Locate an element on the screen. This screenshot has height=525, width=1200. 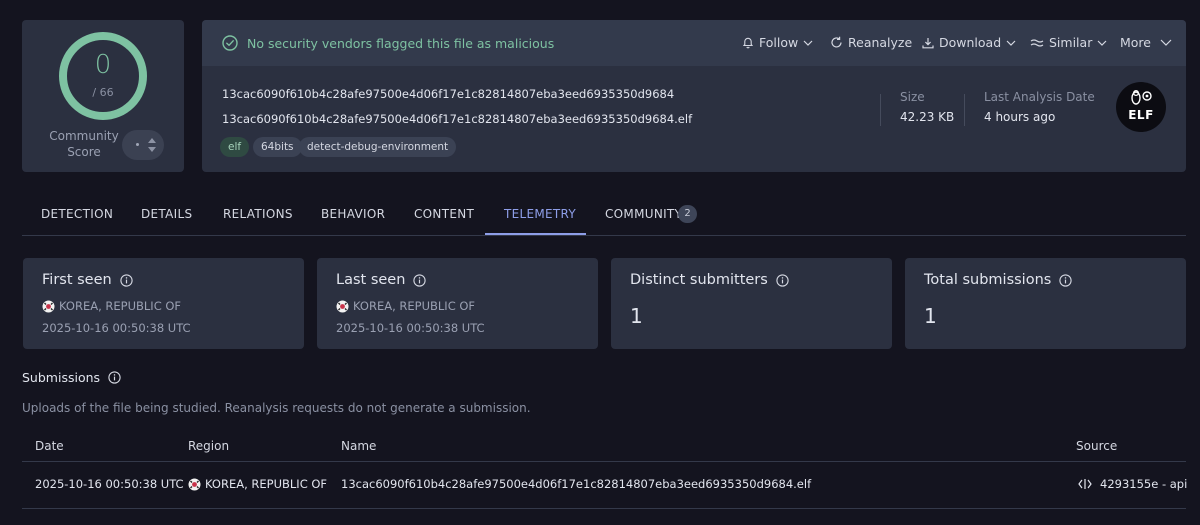
download-icon is located at coordinates (928, 42).